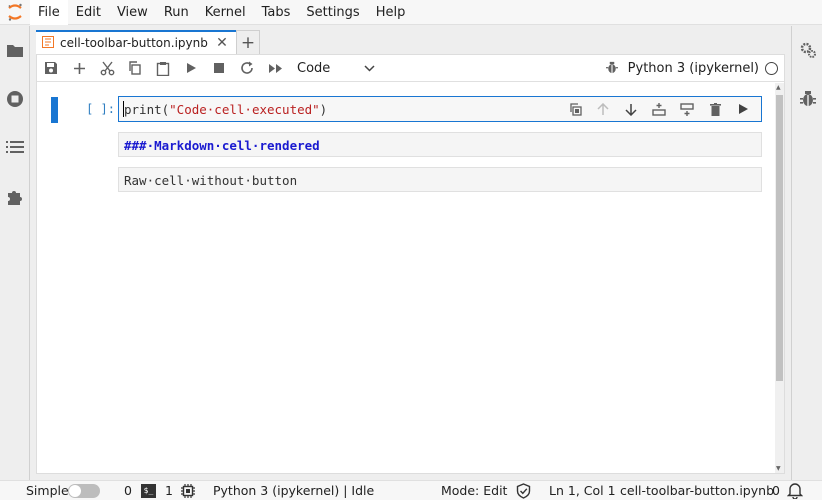 The height and width of the screenshot is (500, 822). Describe the element at coordinates (440, 179) in the screenshot. I see `raw-cell: Raw·cell·without·button` at that location.